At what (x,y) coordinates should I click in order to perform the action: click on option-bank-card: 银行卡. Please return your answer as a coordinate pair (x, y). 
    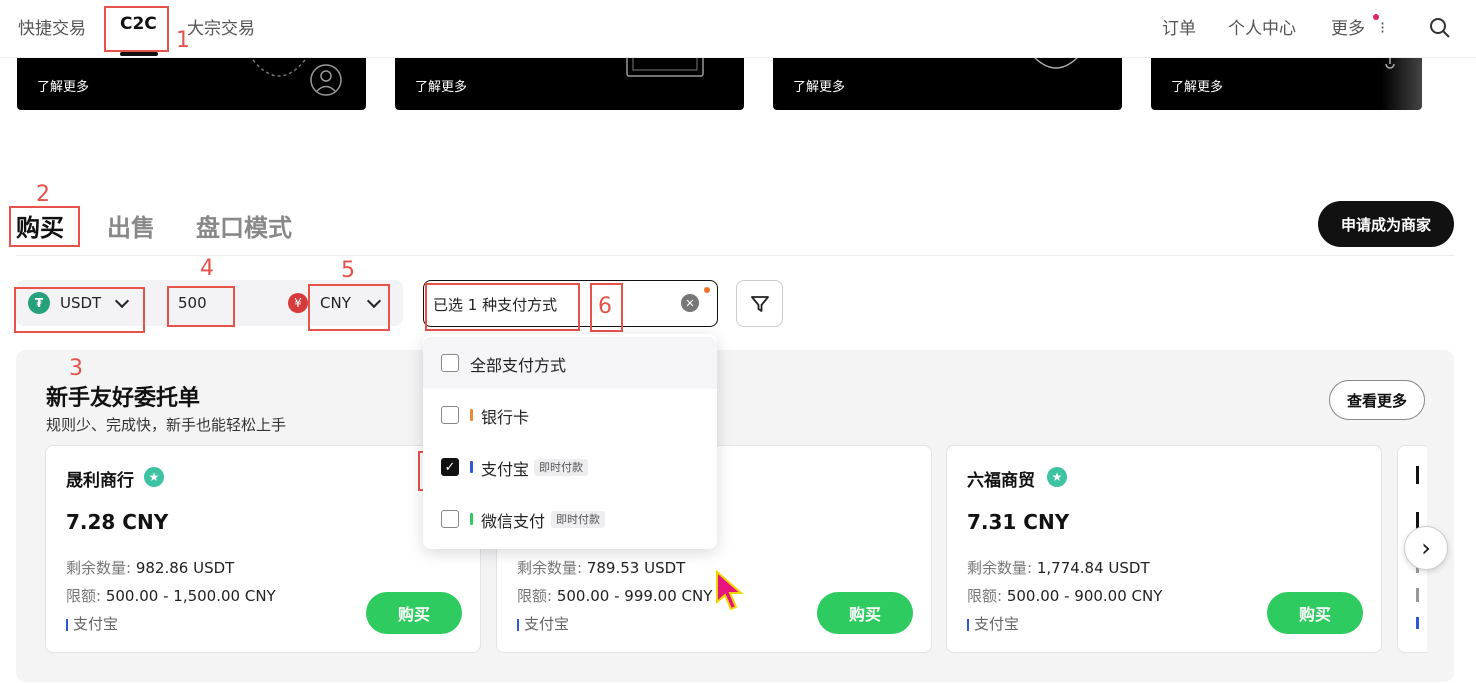
    Looking at the image, I should click on (570, 415).